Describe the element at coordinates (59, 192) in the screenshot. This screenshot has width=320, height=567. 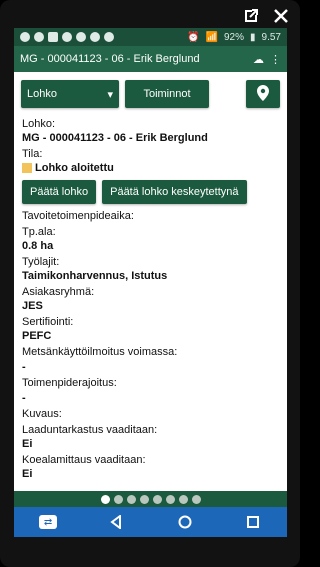
I see `paata-lohko-button: Päätä lohko` at that location.